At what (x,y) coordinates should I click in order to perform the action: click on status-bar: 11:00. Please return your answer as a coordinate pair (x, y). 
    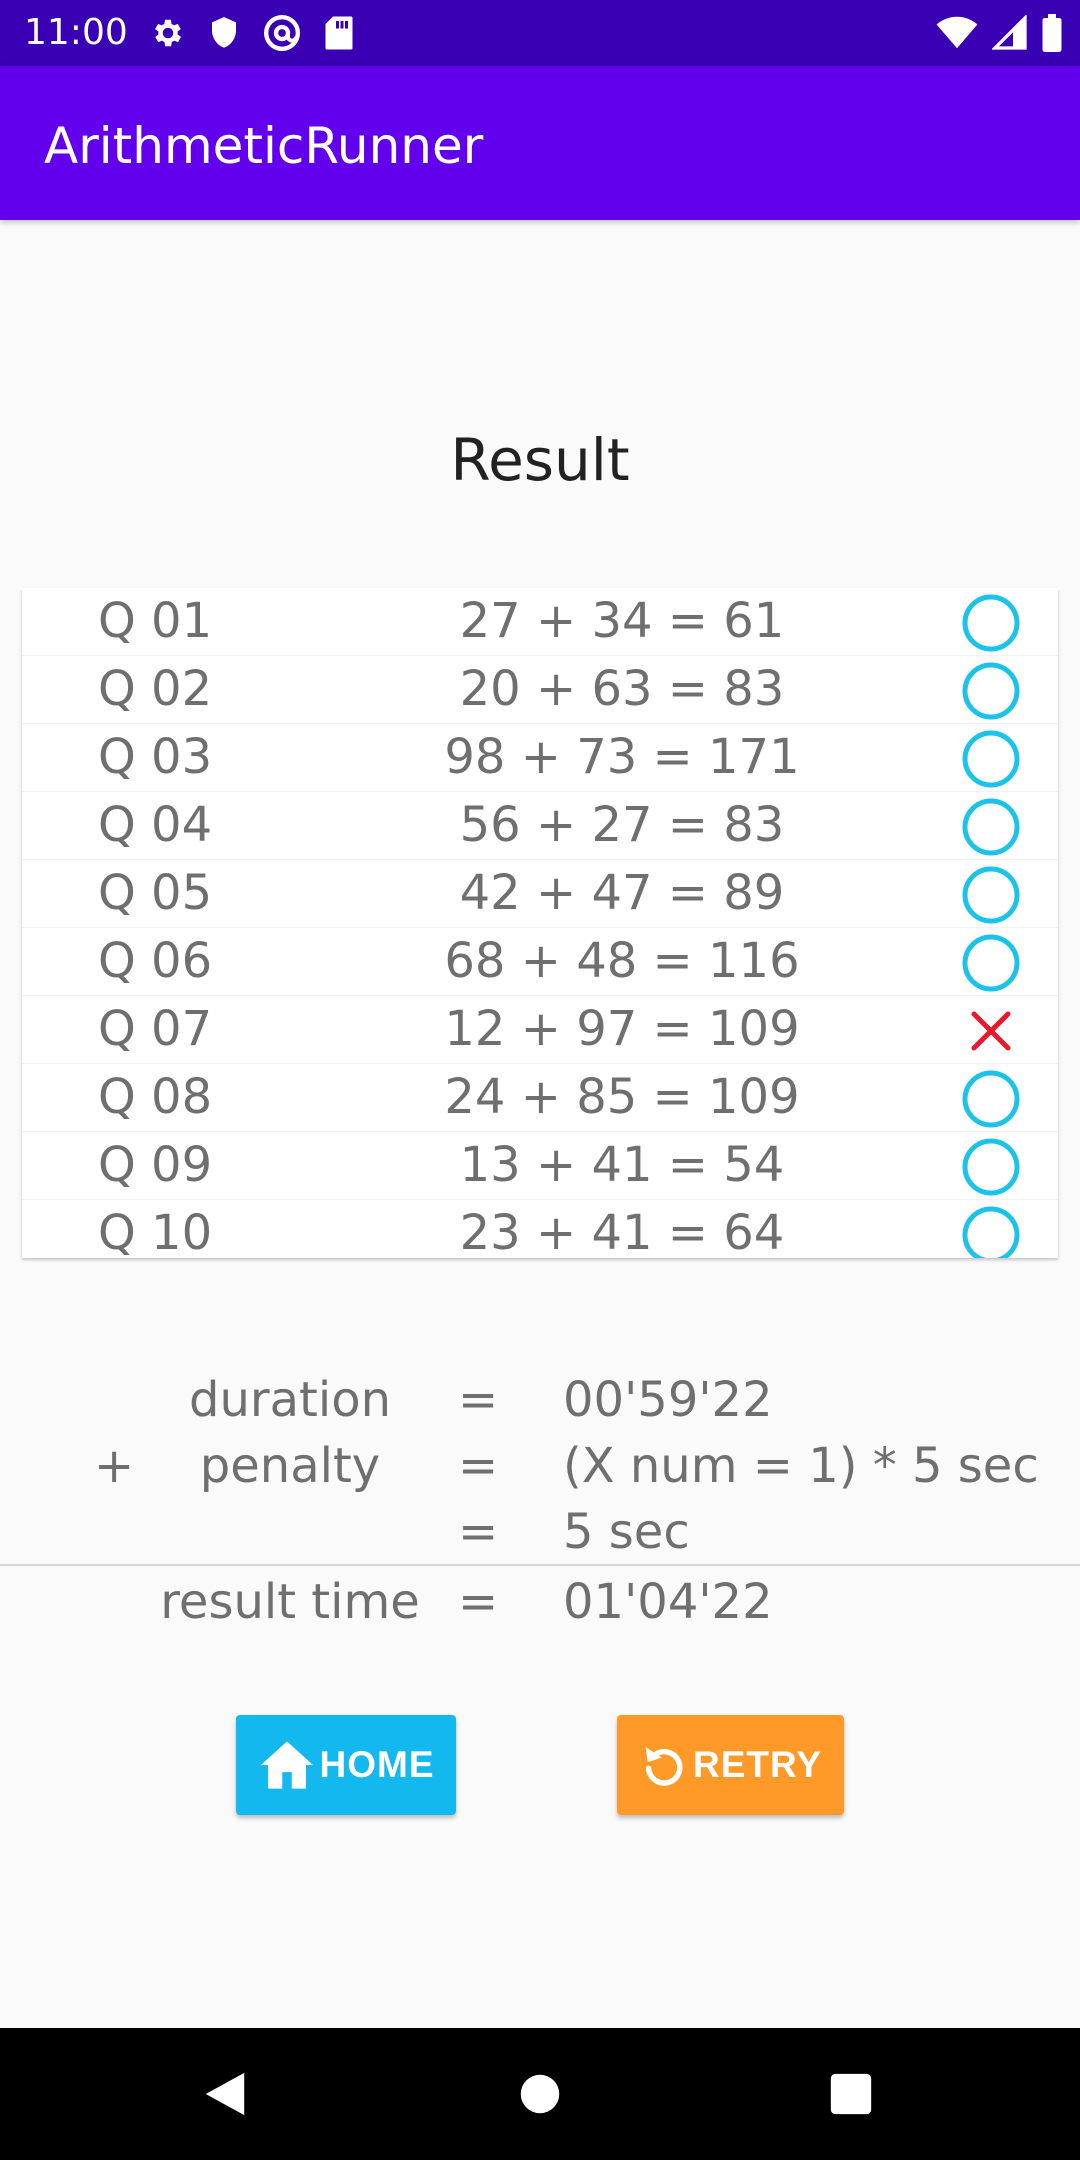
    Looking at the image, I should click on (540, 33).